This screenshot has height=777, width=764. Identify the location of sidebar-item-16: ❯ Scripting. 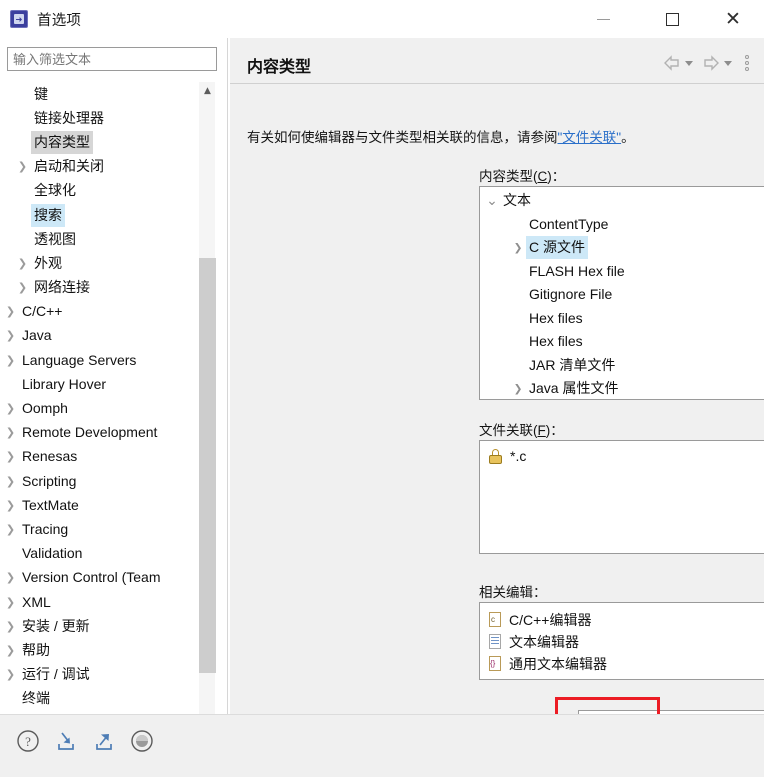
(99, 481).